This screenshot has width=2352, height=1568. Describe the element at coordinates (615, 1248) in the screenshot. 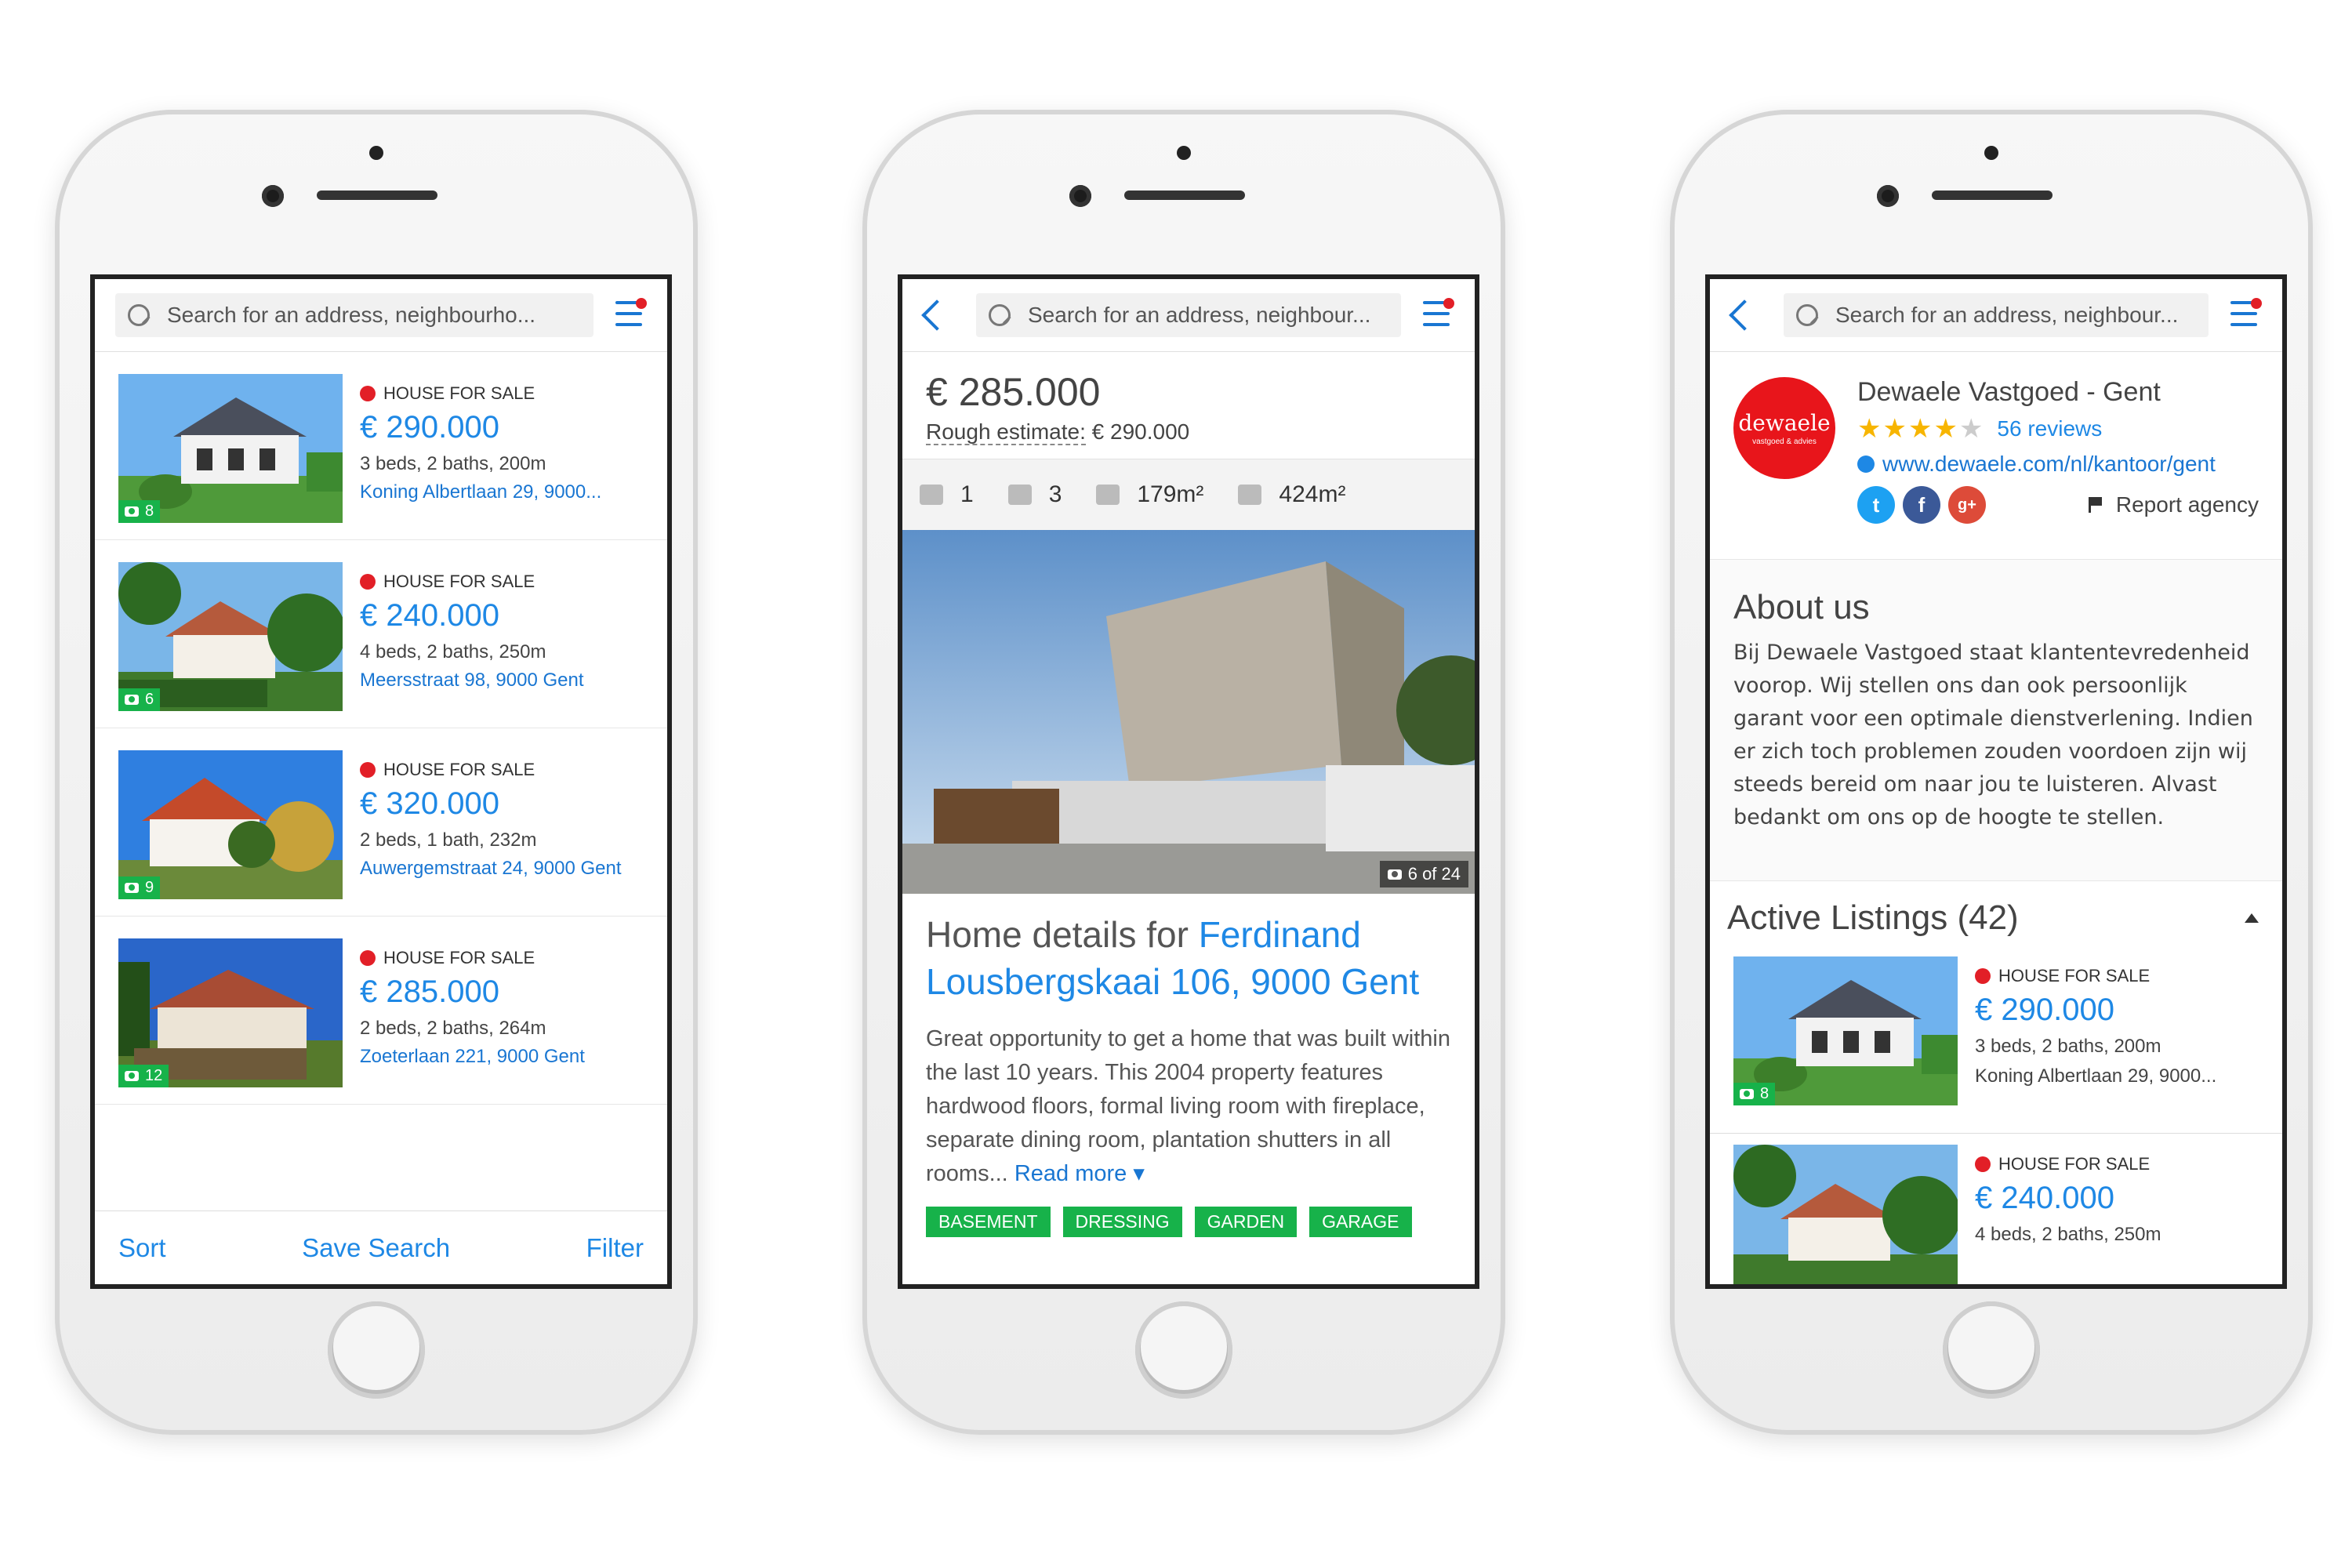

I see `filter-button: Filter` at that location.